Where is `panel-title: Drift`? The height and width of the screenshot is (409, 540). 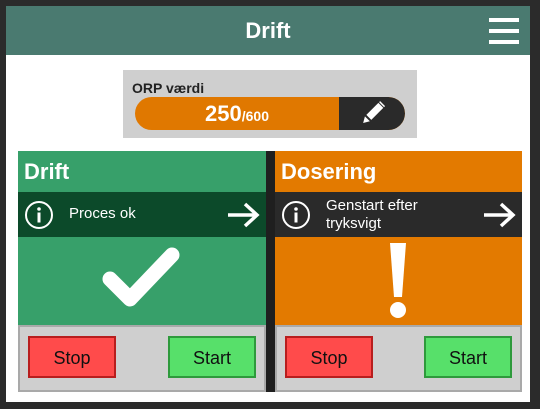
panel-title: Drift is located at coordinates (47, 171).